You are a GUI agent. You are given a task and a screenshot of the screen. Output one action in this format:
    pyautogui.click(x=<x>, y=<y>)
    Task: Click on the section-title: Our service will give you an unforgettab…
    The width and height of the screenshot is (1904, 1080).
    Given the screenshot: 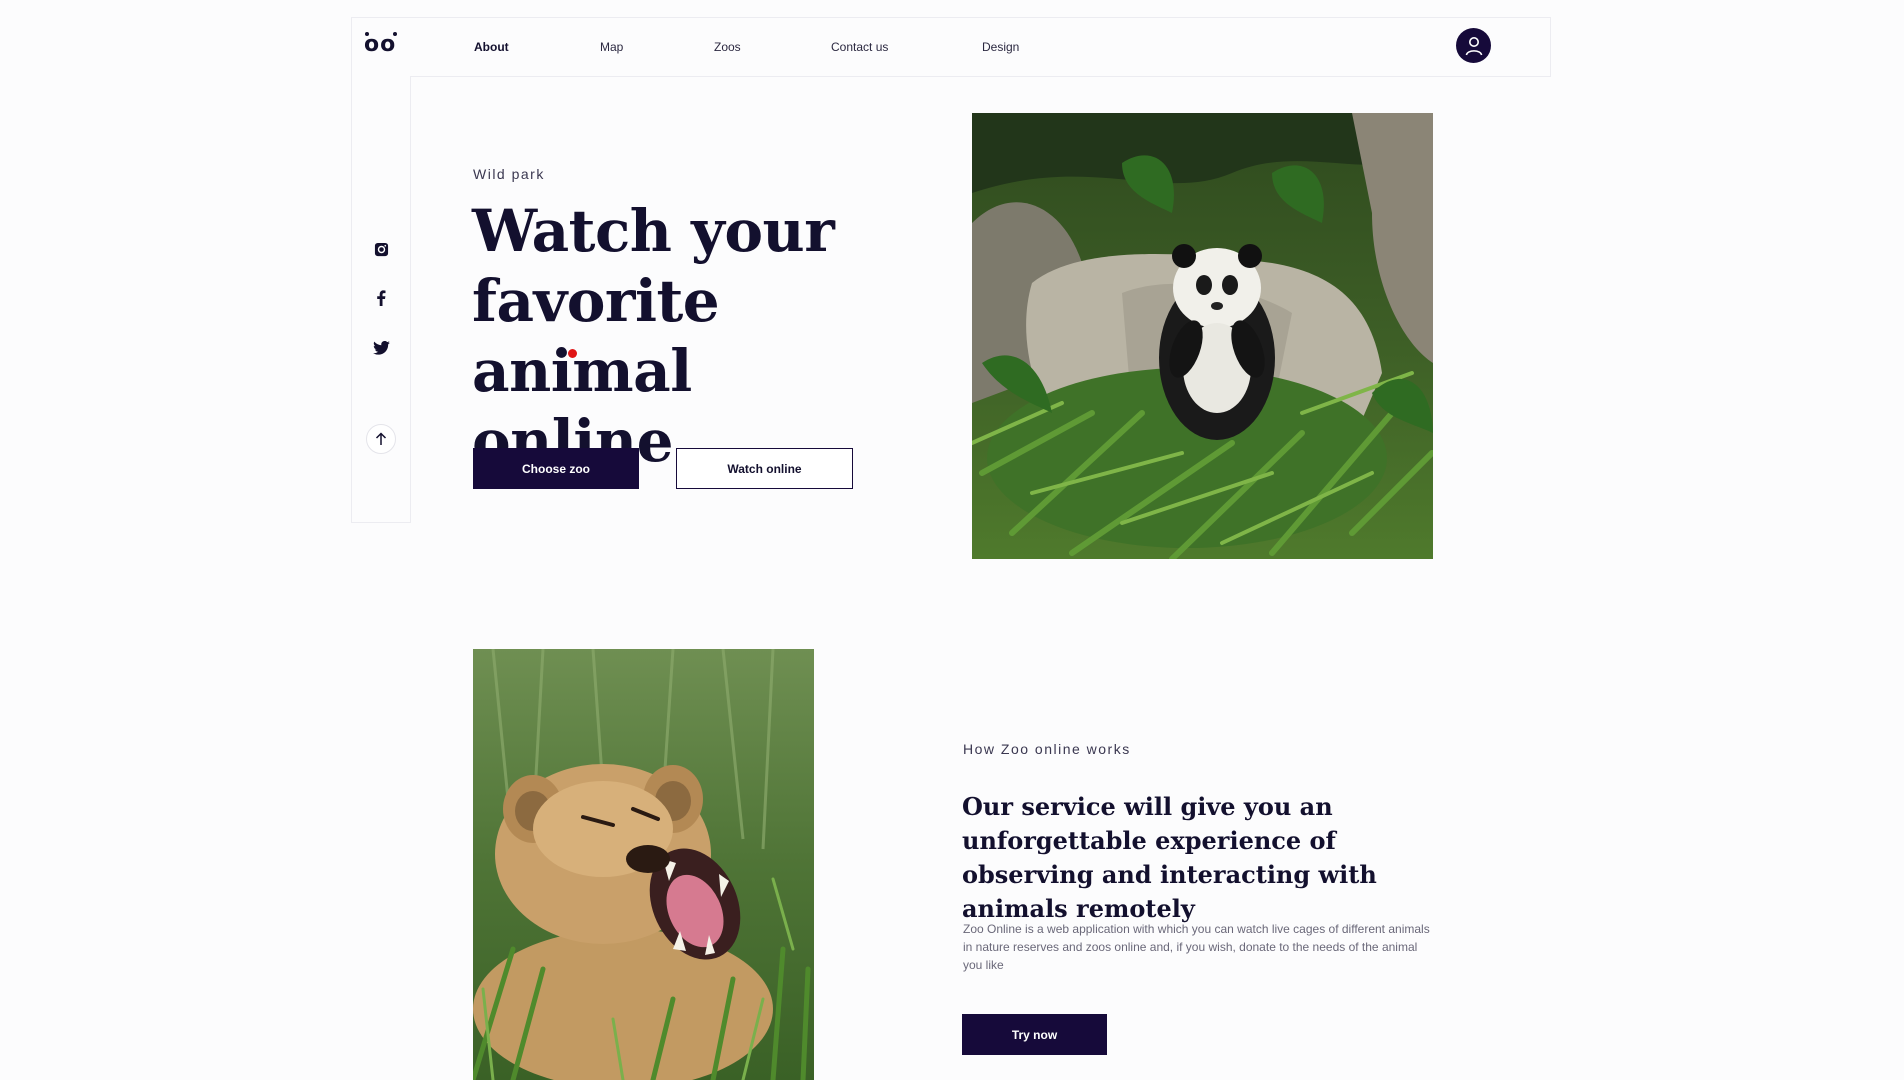 What is the action you would take?
    pyautogui.click(x=1169, y=857)
    